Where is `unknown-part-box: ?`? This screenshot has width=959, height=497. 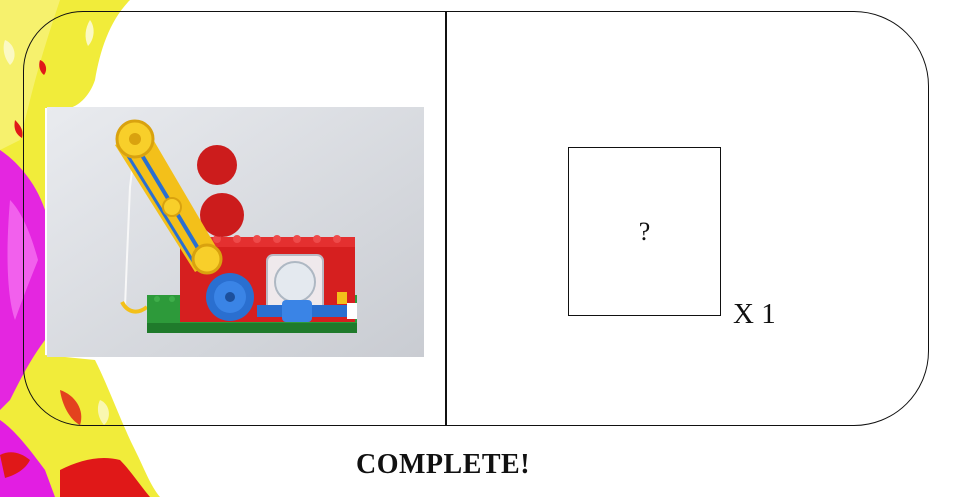 unknown-part-box: ? is located at coordinates (644, 231).